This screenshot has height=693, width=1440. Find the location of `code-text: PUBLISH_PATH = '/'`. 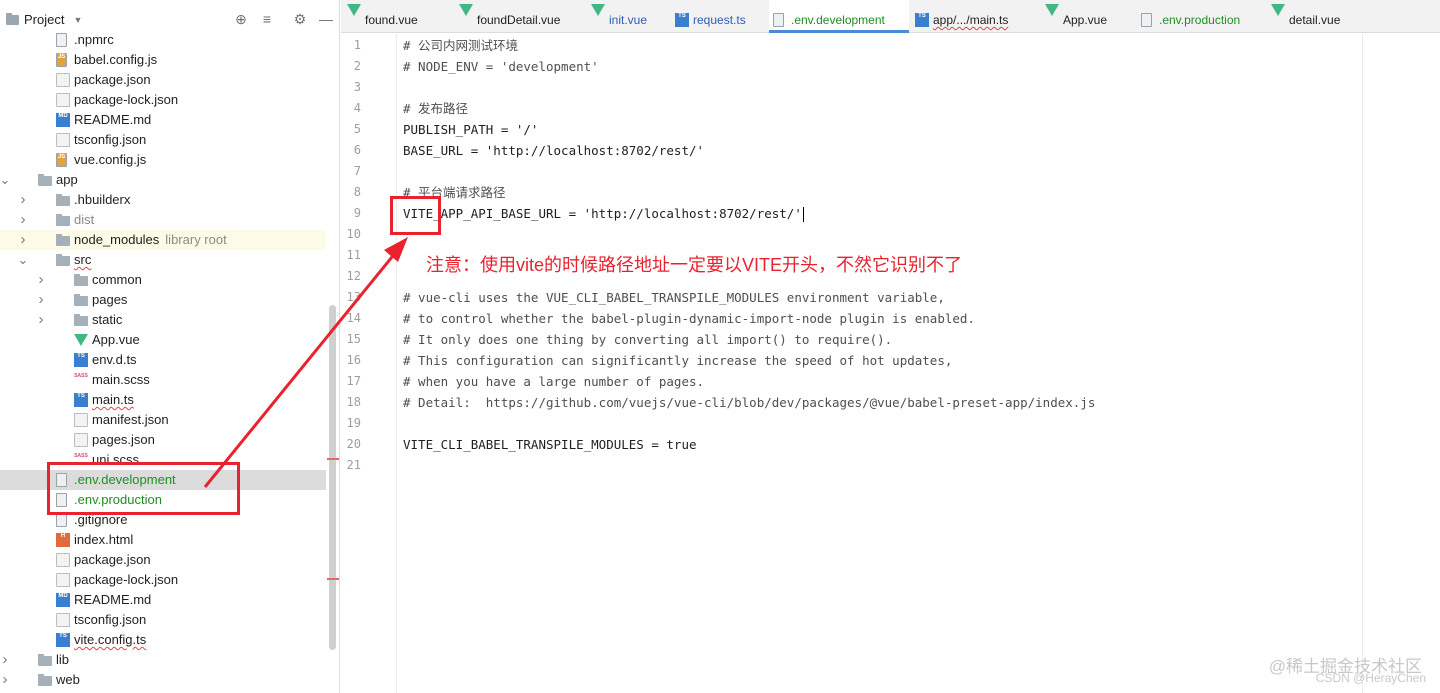

code-text: PUBLISH_PATH = '/' is located at coordinates (471, 129).